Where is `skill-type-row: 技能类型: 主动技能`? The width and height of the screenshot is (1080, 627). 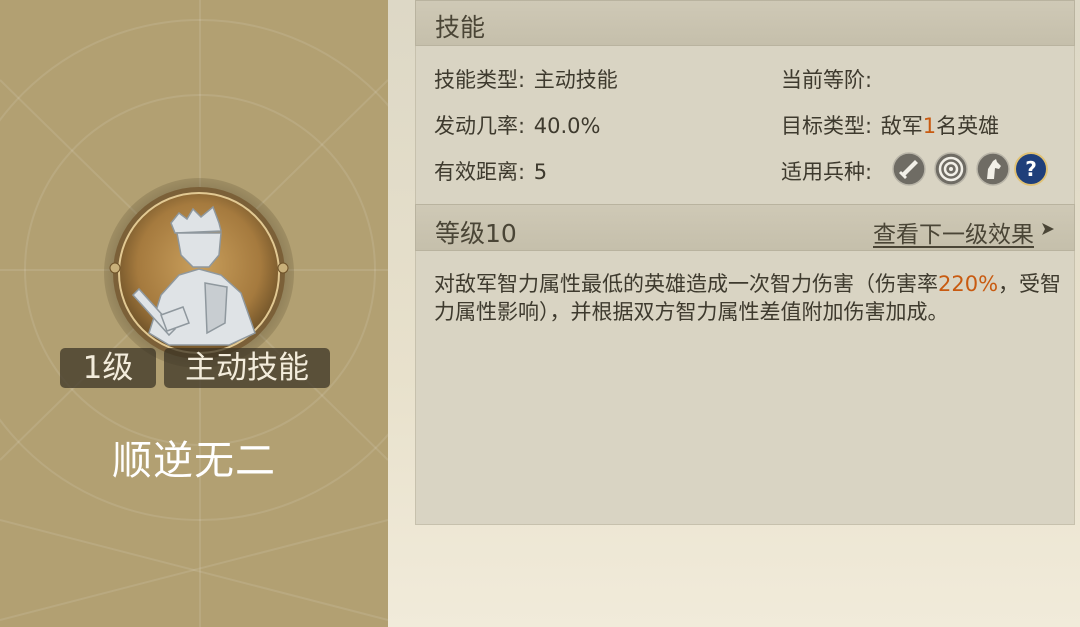
skill-type-row: 技能类型: 主动技能 is located at coordinates (526, 79).